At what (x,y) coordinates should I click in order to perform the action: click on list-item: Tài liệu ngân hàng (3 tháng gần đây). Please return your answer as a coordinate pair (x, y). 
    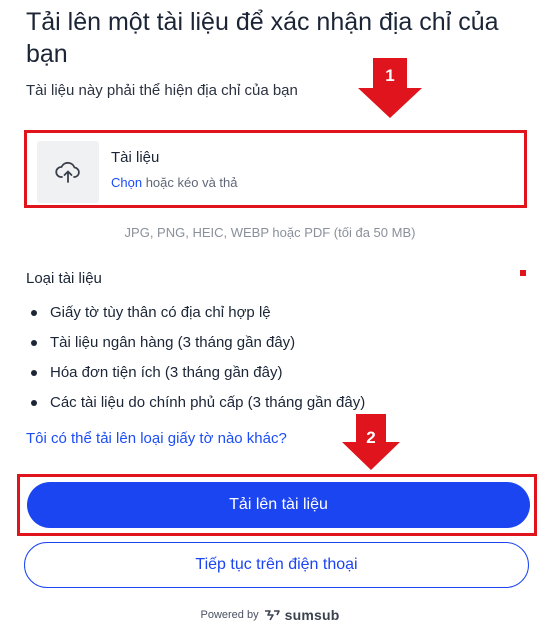
    Looking at the image, I should click on (195, 345).